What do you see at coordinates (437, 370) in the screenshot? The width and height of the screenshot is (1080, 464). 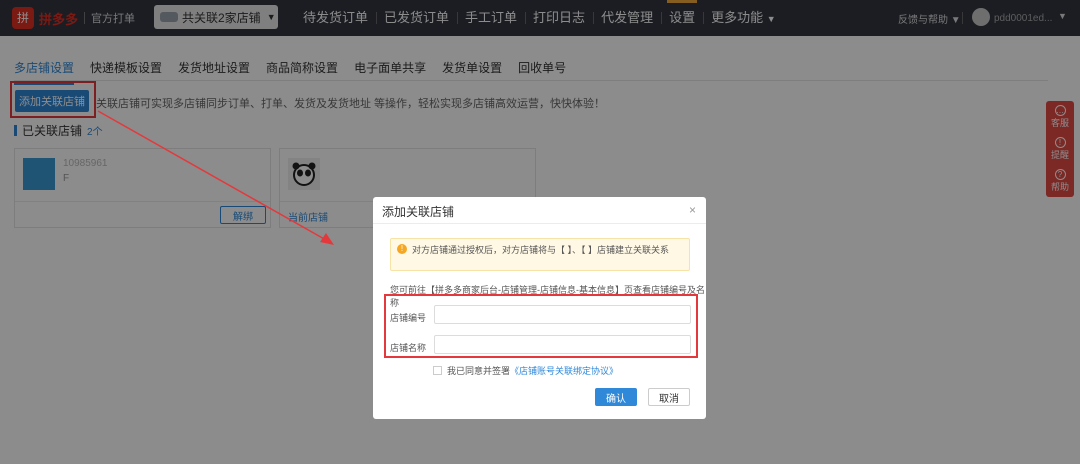 I see `agree-checkbox` at bounding box center [437, 370].